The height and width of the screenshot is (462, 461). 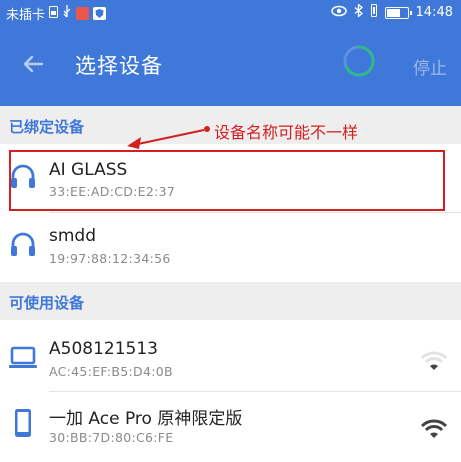 What do you see at coordinates (23, 423) in the screenshot?
I see `phone-icon` at bounding box center [23, 423].